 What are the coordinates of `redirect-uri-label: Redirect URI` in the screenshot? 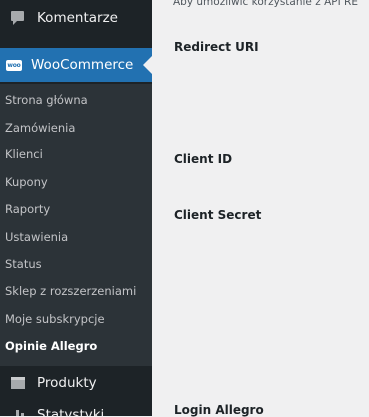 It's located at (216, 47).